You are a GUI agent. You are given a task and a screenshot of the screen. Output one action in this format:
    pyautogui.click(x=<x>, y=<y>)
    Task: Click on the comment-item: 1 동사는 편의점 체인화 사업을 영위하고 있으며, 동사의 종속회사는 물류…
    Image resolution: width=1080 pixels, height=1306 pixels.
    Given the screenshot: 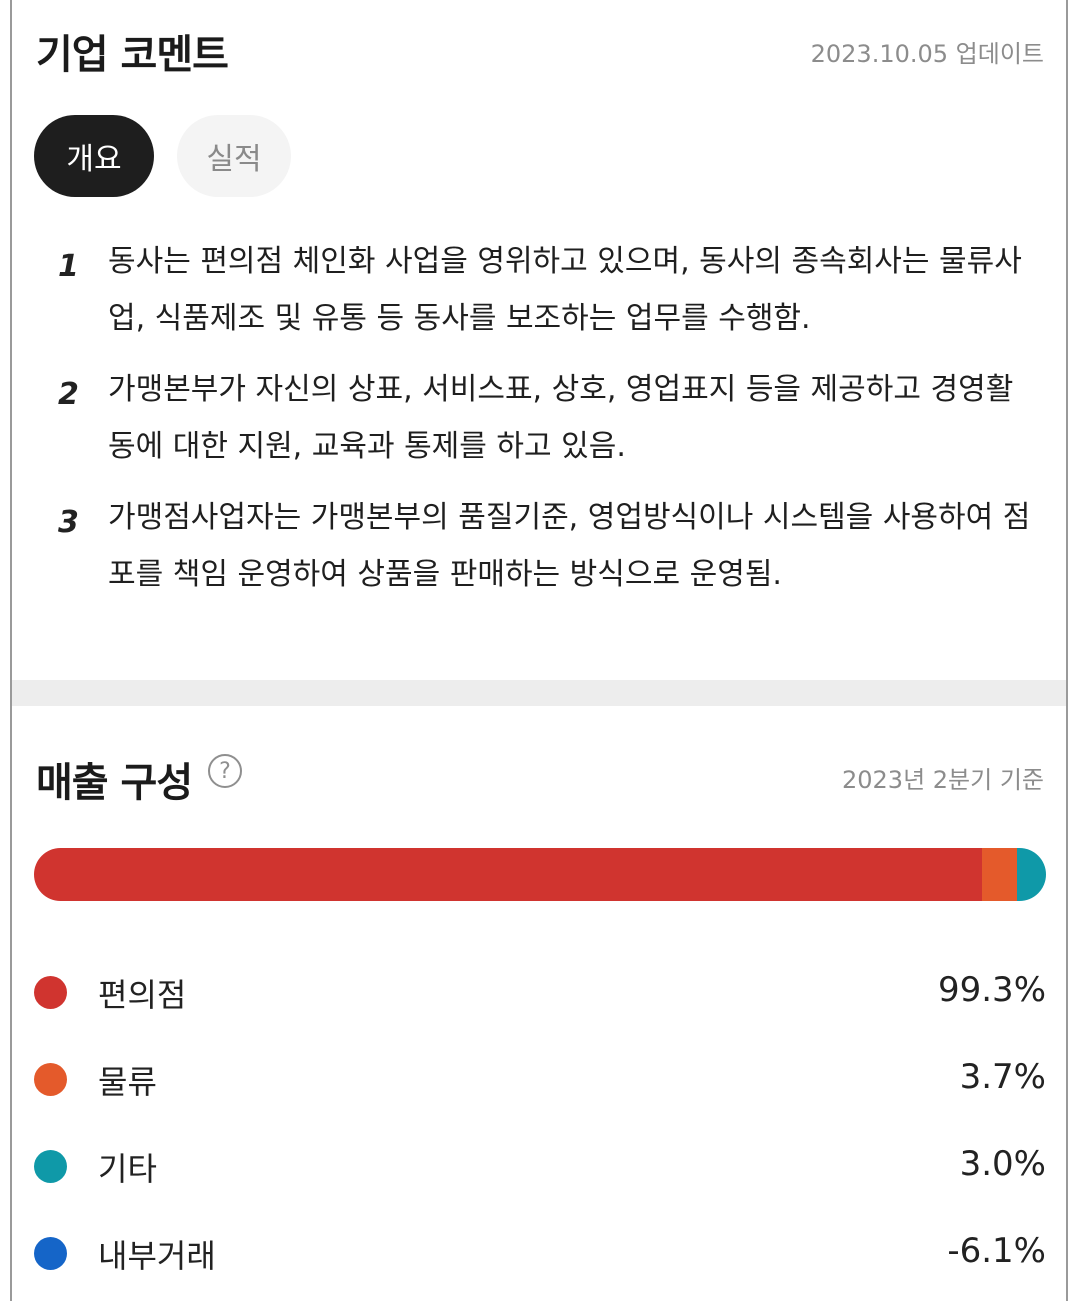 What is the action you would take?
    pyautogui.click(x=542, y=295)
    